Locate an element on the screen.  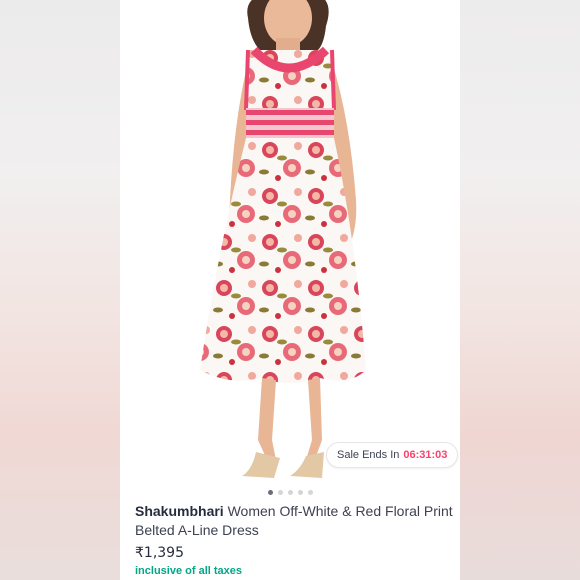
sale-countdown-badge: Sale Ends In 06:31:03 is located at coordinates (392, 455).